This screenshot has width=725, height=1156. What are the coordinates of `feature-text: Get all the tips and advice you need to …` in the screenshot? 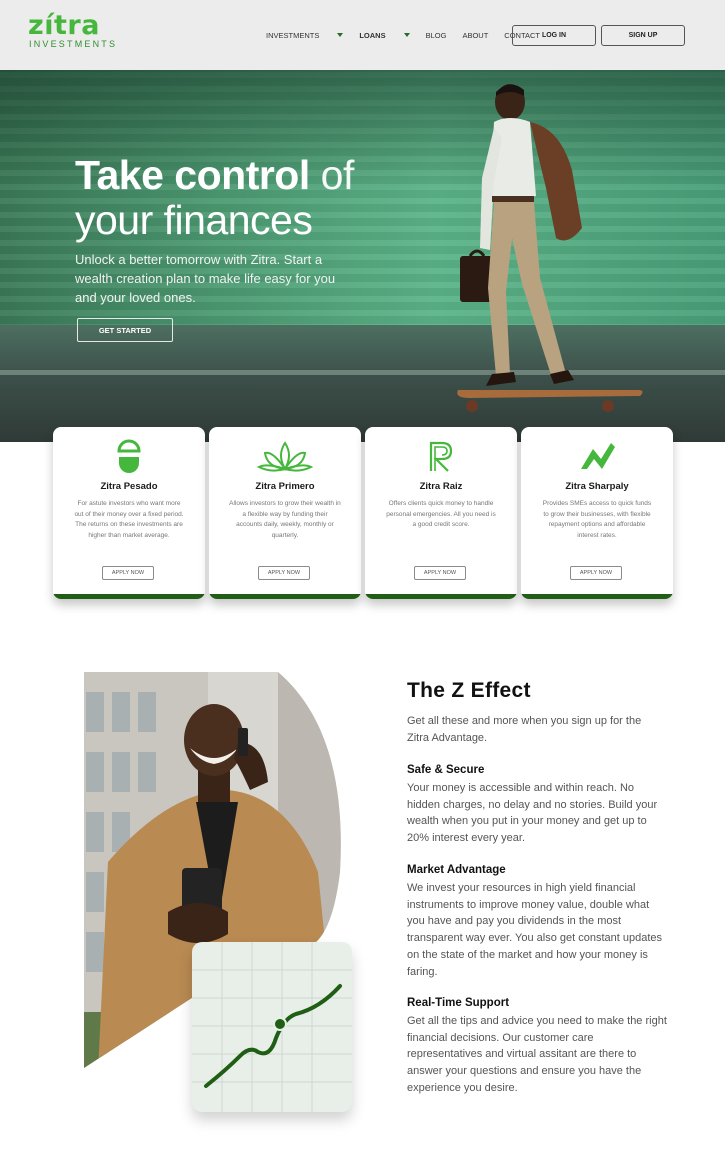 It's located at (537, 1054).